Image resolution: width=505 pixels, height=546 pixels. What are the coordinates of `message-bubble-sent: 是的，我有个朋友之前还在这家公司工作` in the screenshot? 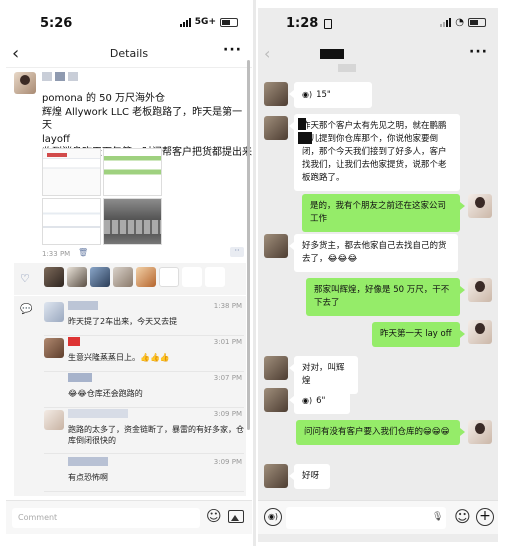 It's located at (383, 213).